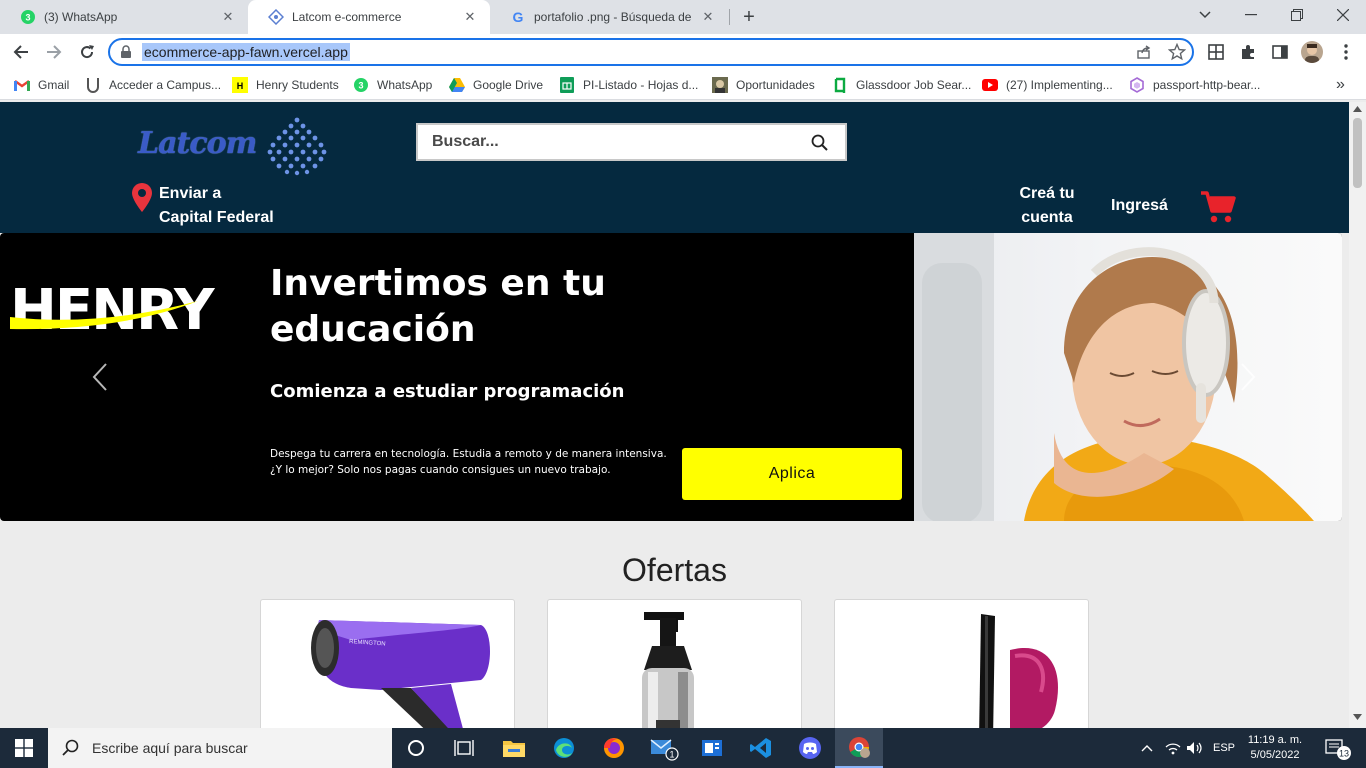 The image size is (1366, 768). I want to click on share-icon, so click(1144, 54).